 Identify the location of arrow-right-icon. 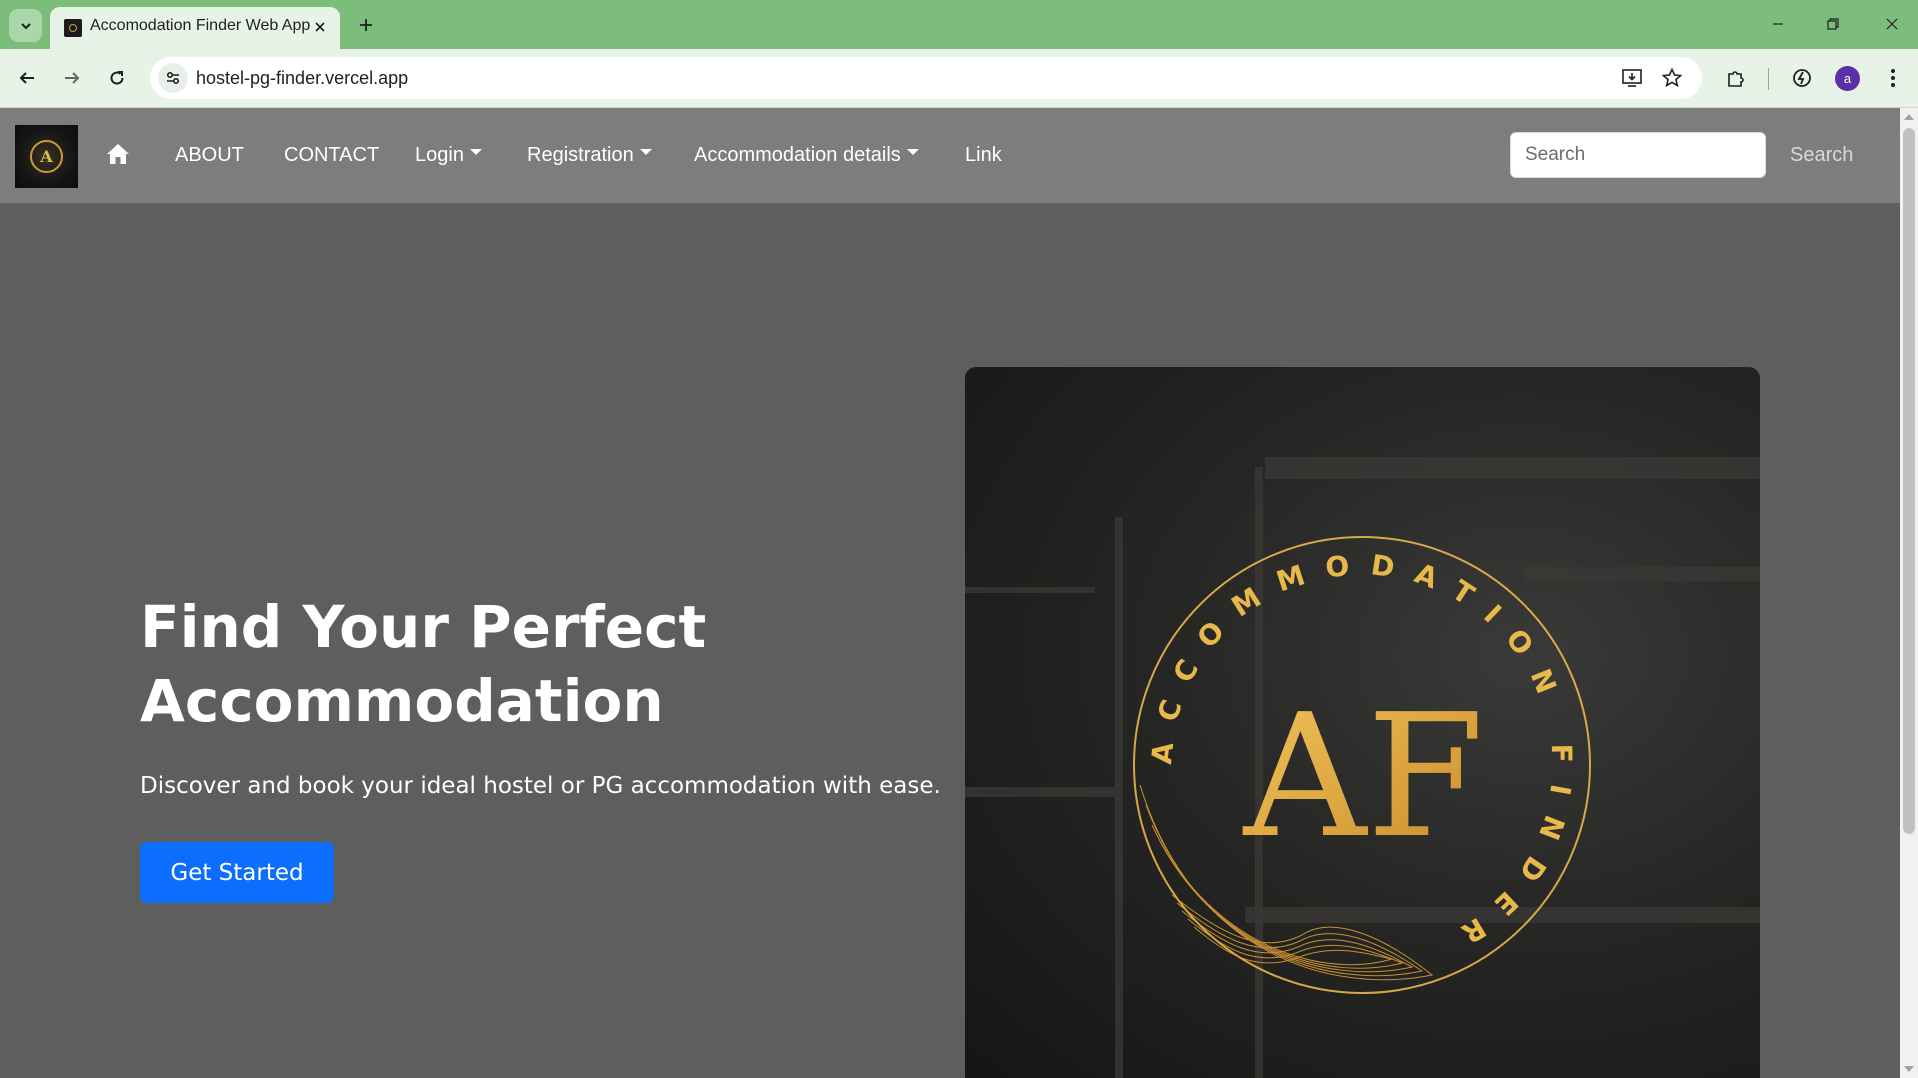
(72, 78).